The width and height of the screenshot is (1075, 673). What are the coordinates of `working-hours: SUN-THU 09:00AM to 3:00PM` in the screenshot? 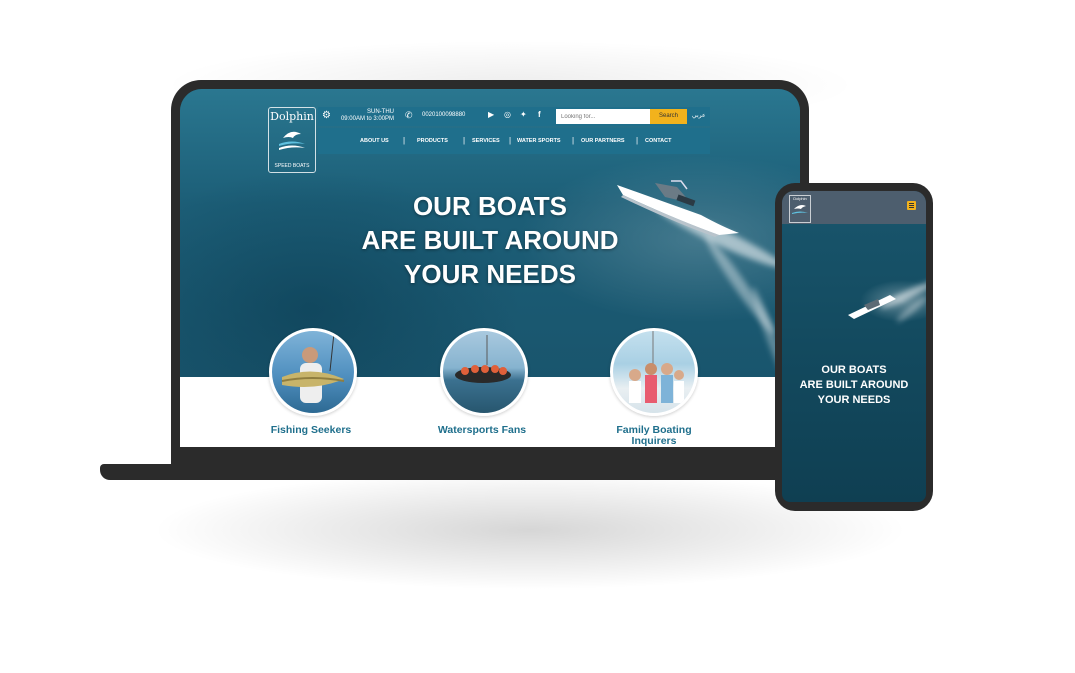 It's located at (367, 116).